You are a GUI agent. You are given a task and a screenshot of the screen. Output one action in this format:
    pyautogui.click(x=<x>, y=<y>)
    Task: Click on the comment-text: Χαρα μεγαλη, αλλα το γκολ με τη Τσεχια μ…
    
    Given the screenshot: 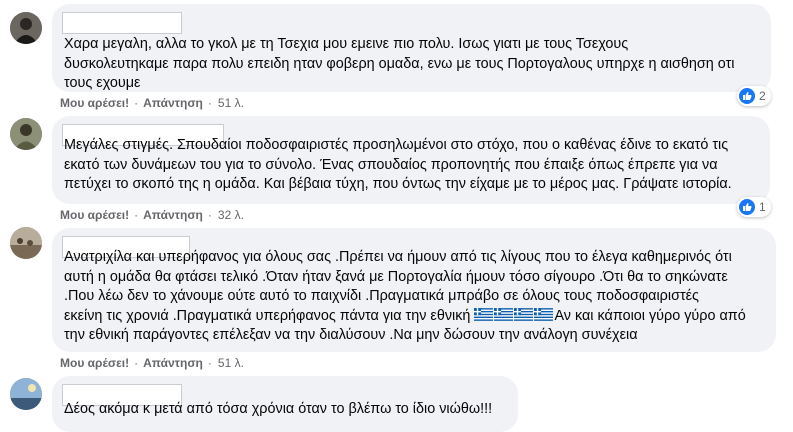 What is the action you would take?
    pyautogui.click(x=399, y=63)
    